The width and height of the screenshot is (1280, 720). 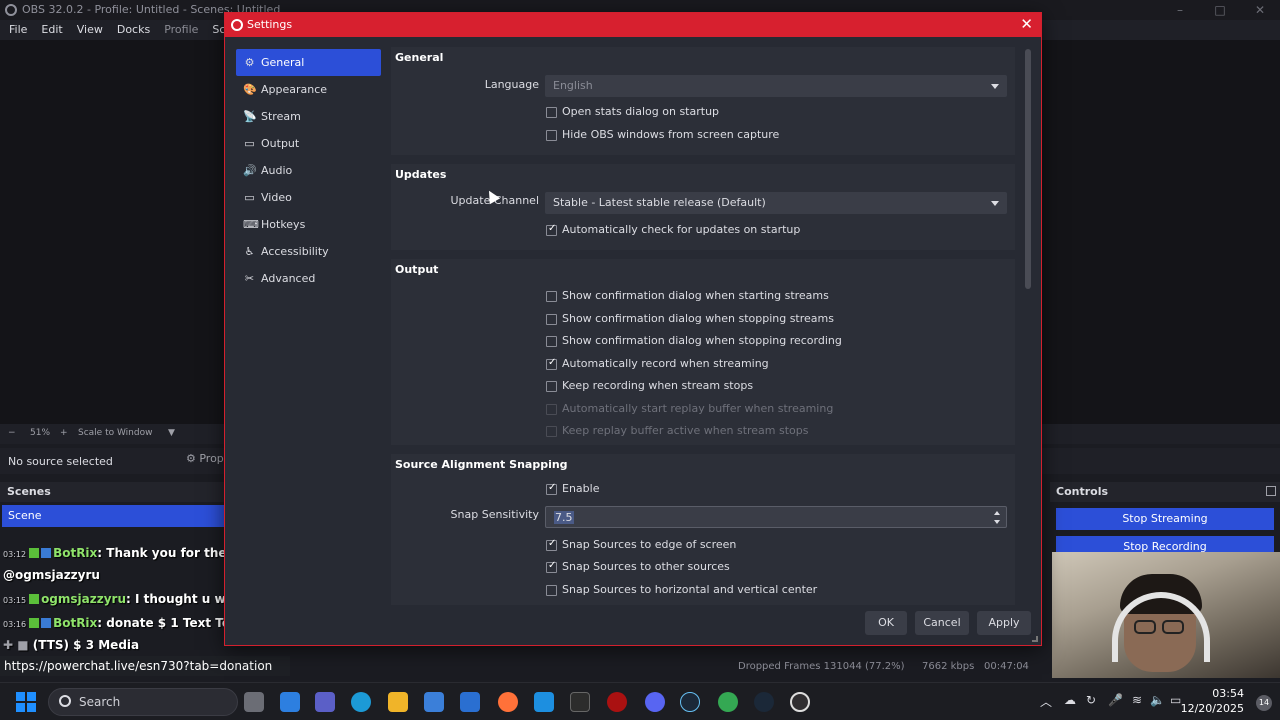 I want to click on nav-label: Advanced, so click(x=288, y=278).